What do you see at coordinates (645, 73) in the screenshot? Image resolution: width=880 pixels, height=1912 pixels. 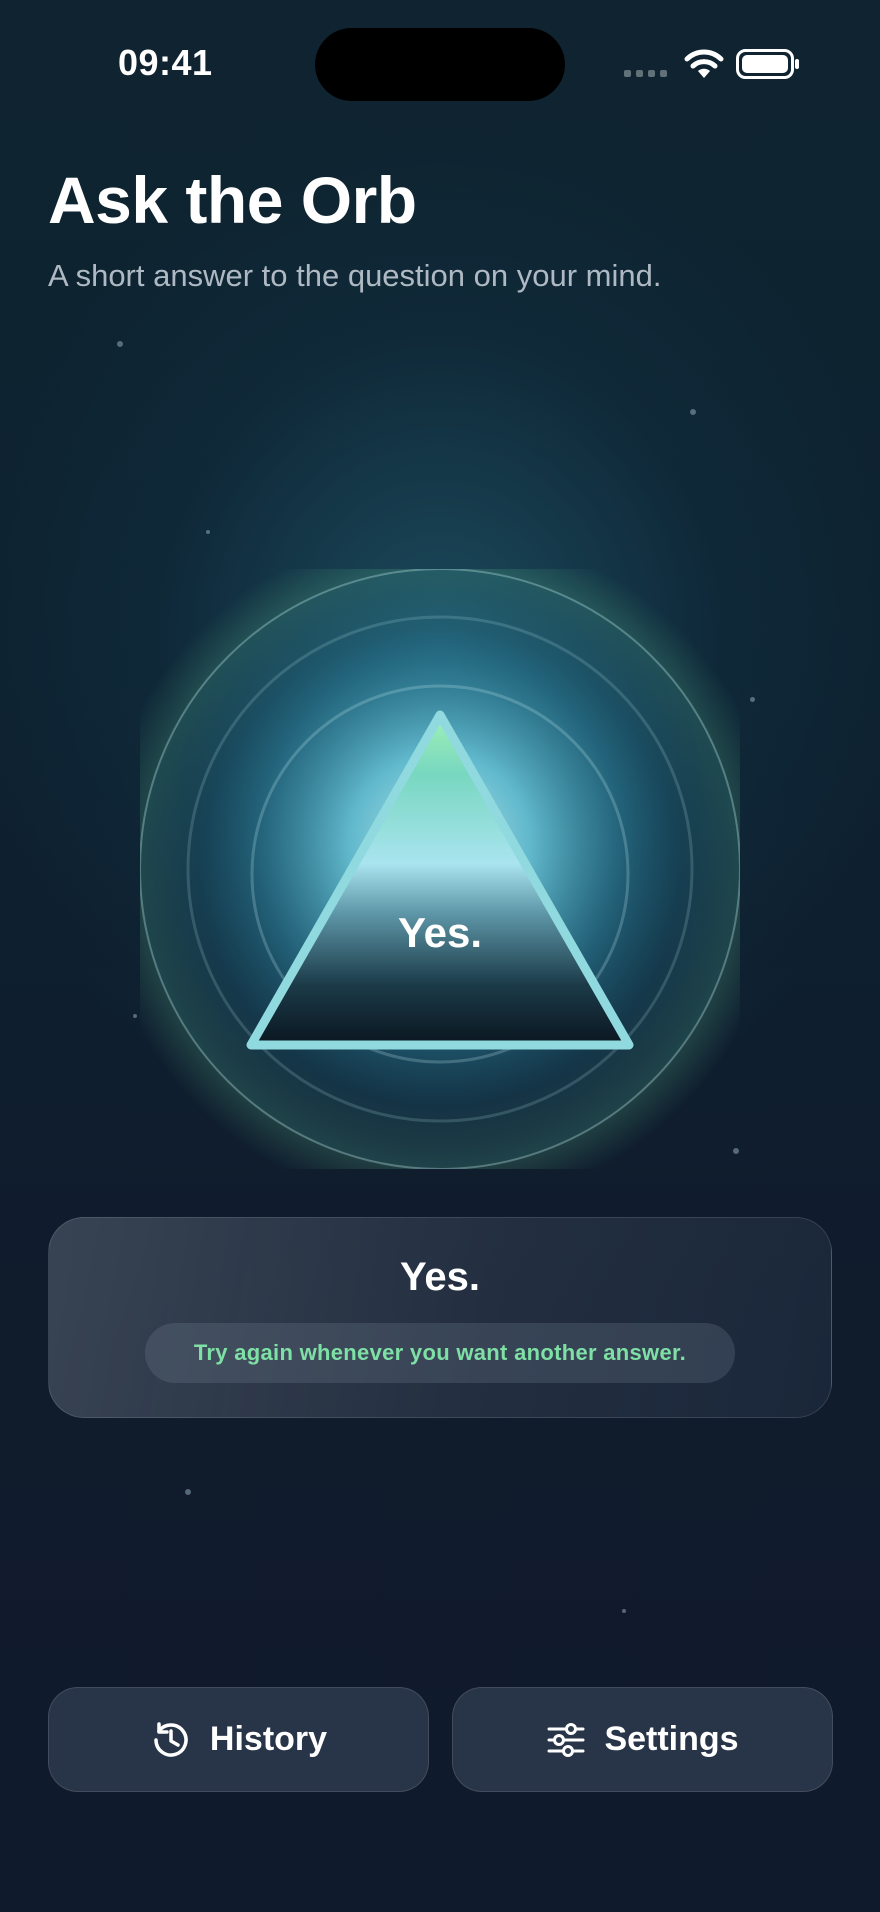 I see `cellular-signal-icon` at bounding box center [645, 73].